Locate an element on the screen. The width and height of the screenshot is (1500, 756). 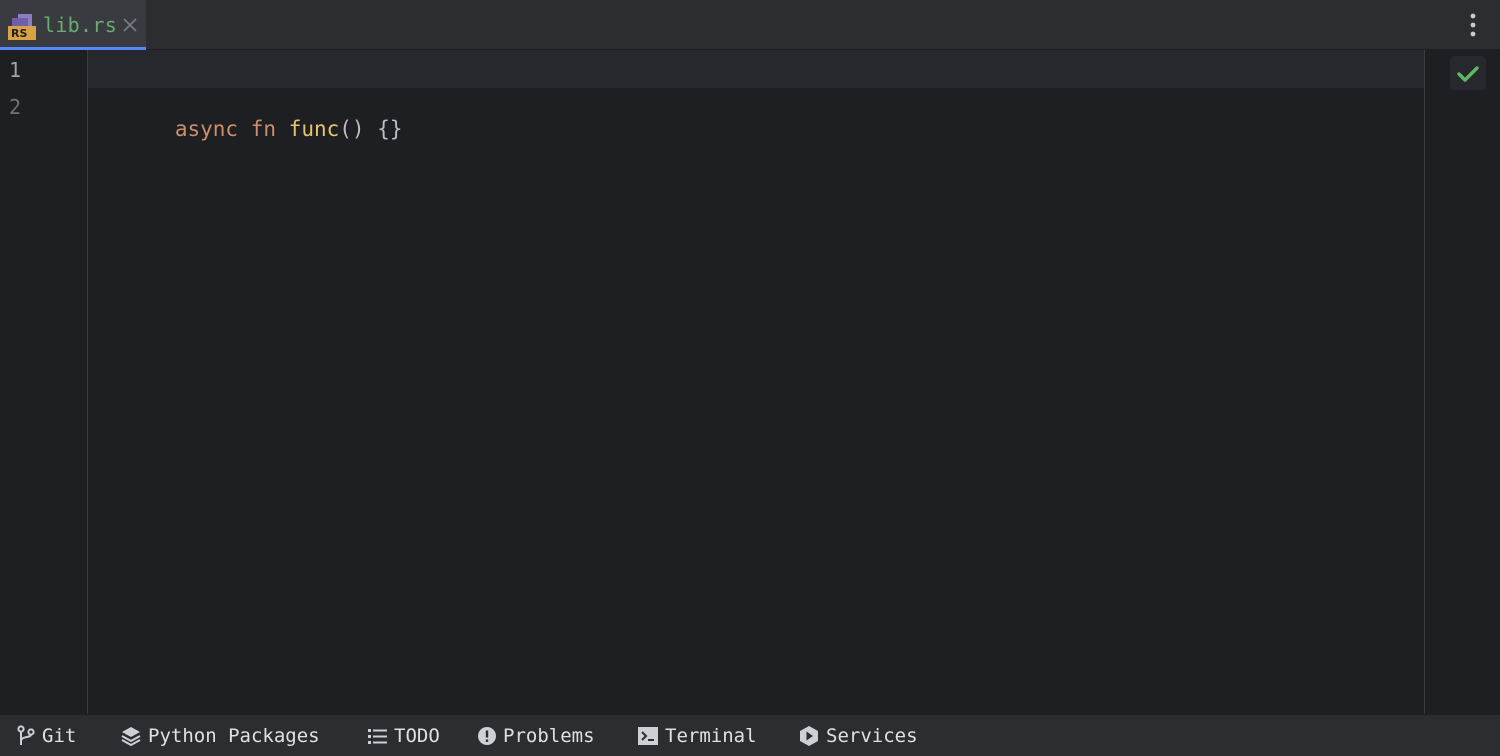
tab-lib-rs: RS lib.rs is located at coordinates (73, 25).